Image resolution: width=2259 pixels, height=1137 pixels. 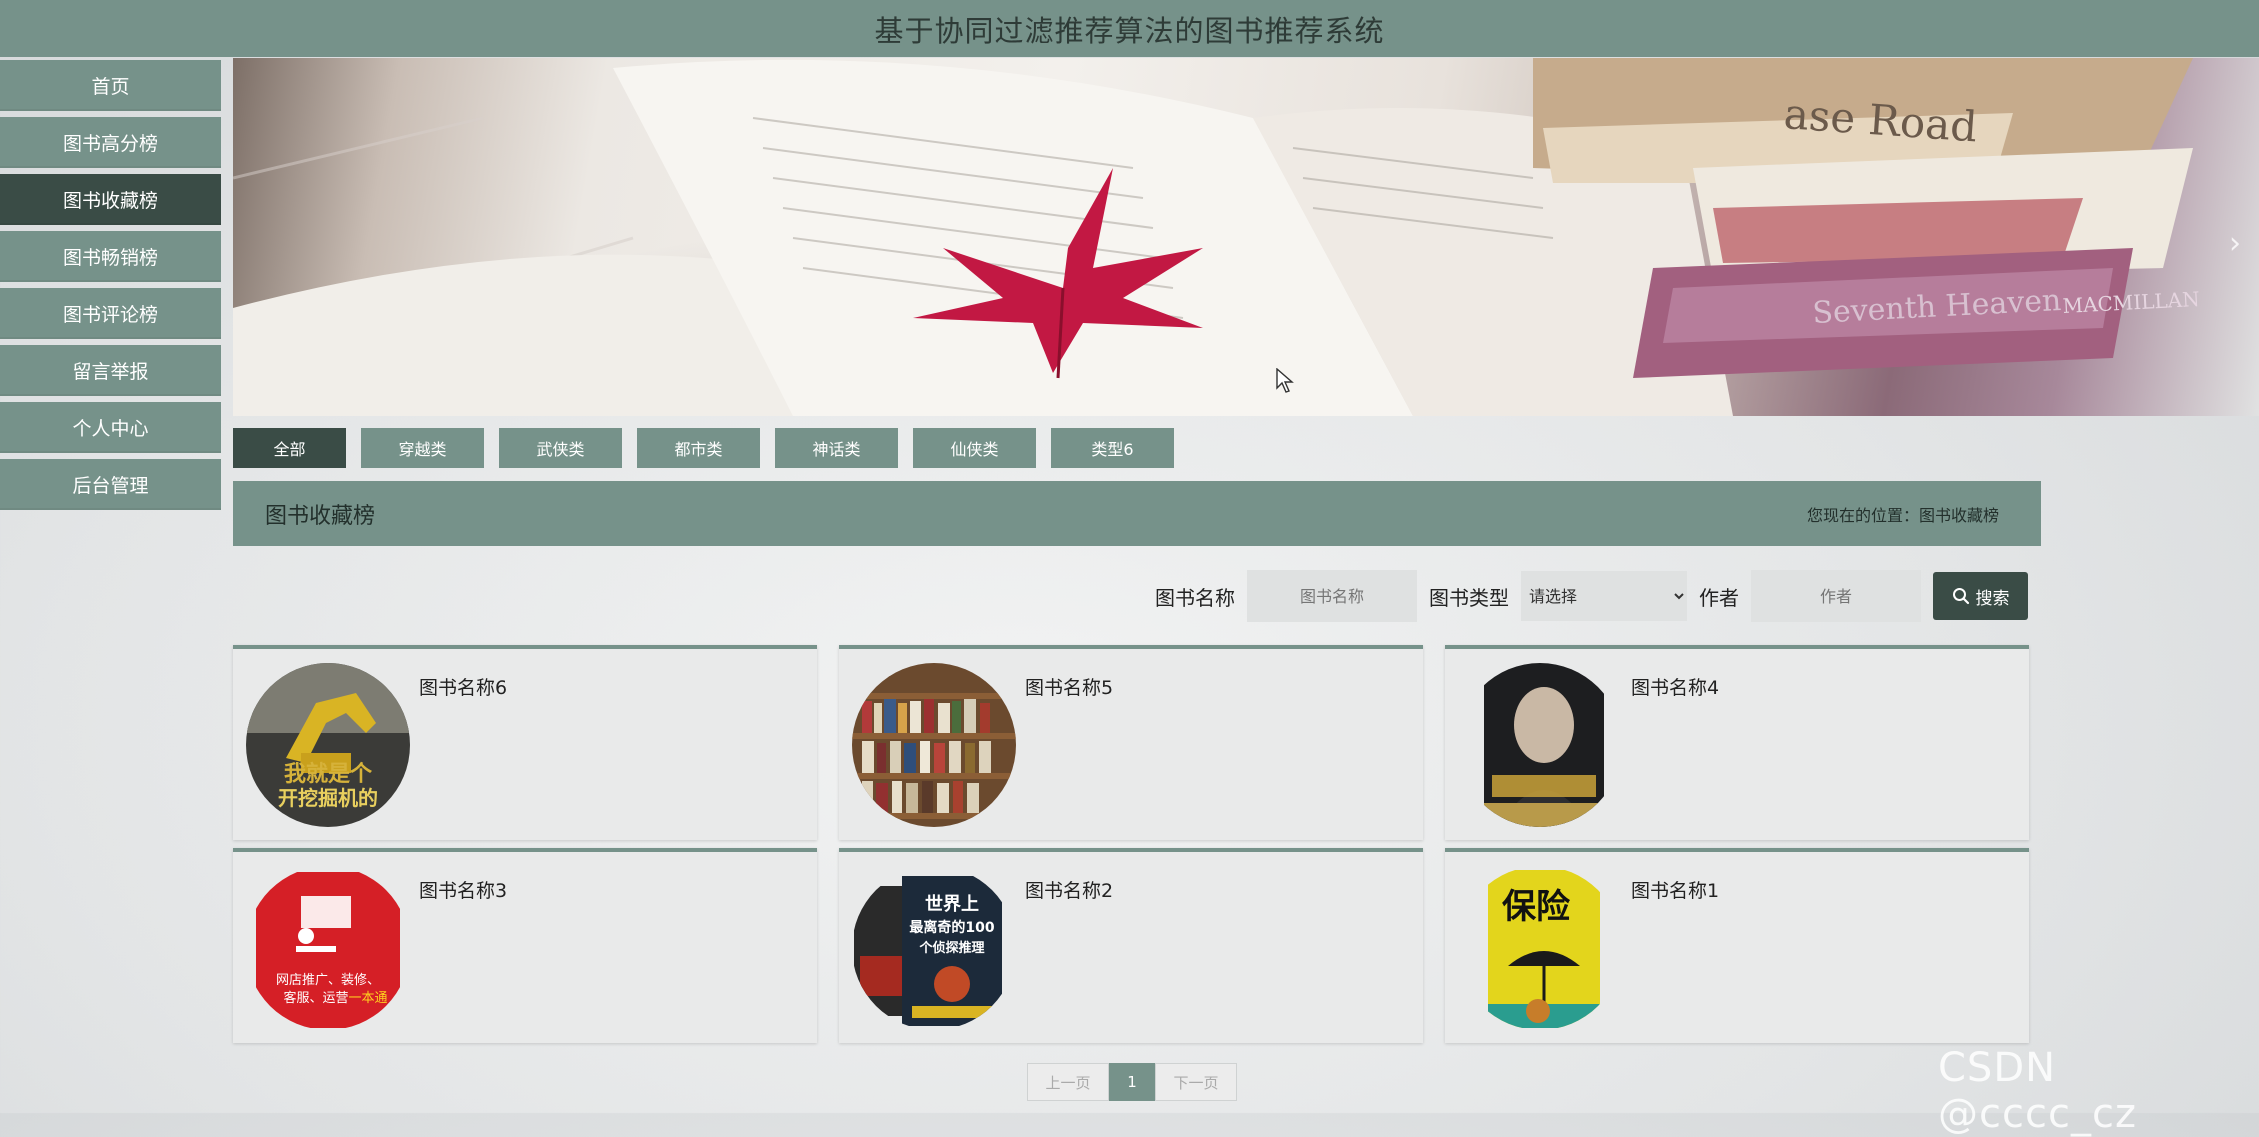 I want to click on cover-title-line3: 个侦探推理, so click(x=951, y=948).